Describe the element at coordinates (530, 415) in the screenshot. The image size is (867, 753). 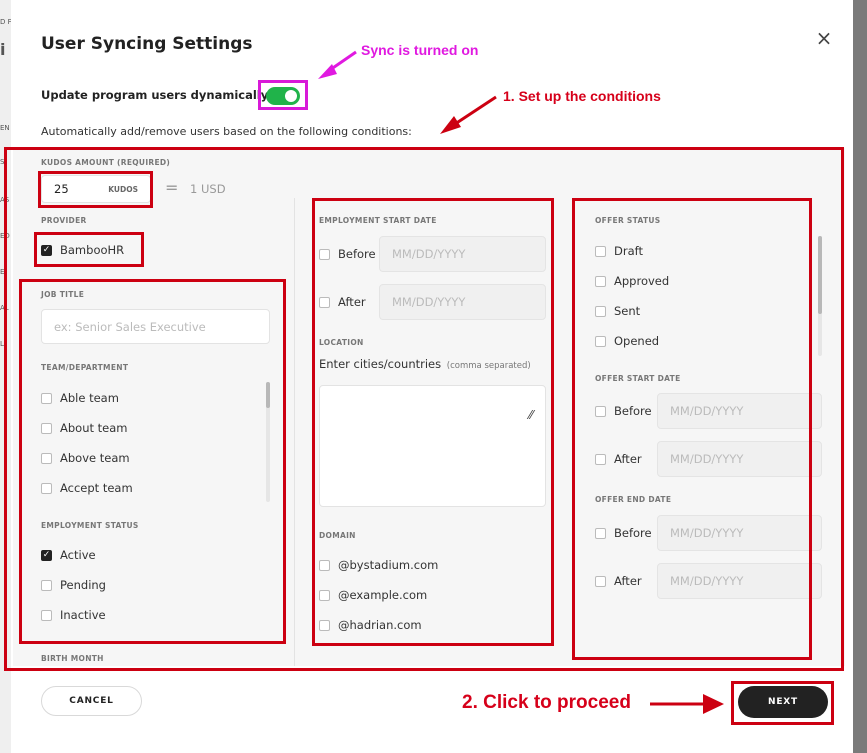
I see `resize-icon: ⁄⁄` at that location.